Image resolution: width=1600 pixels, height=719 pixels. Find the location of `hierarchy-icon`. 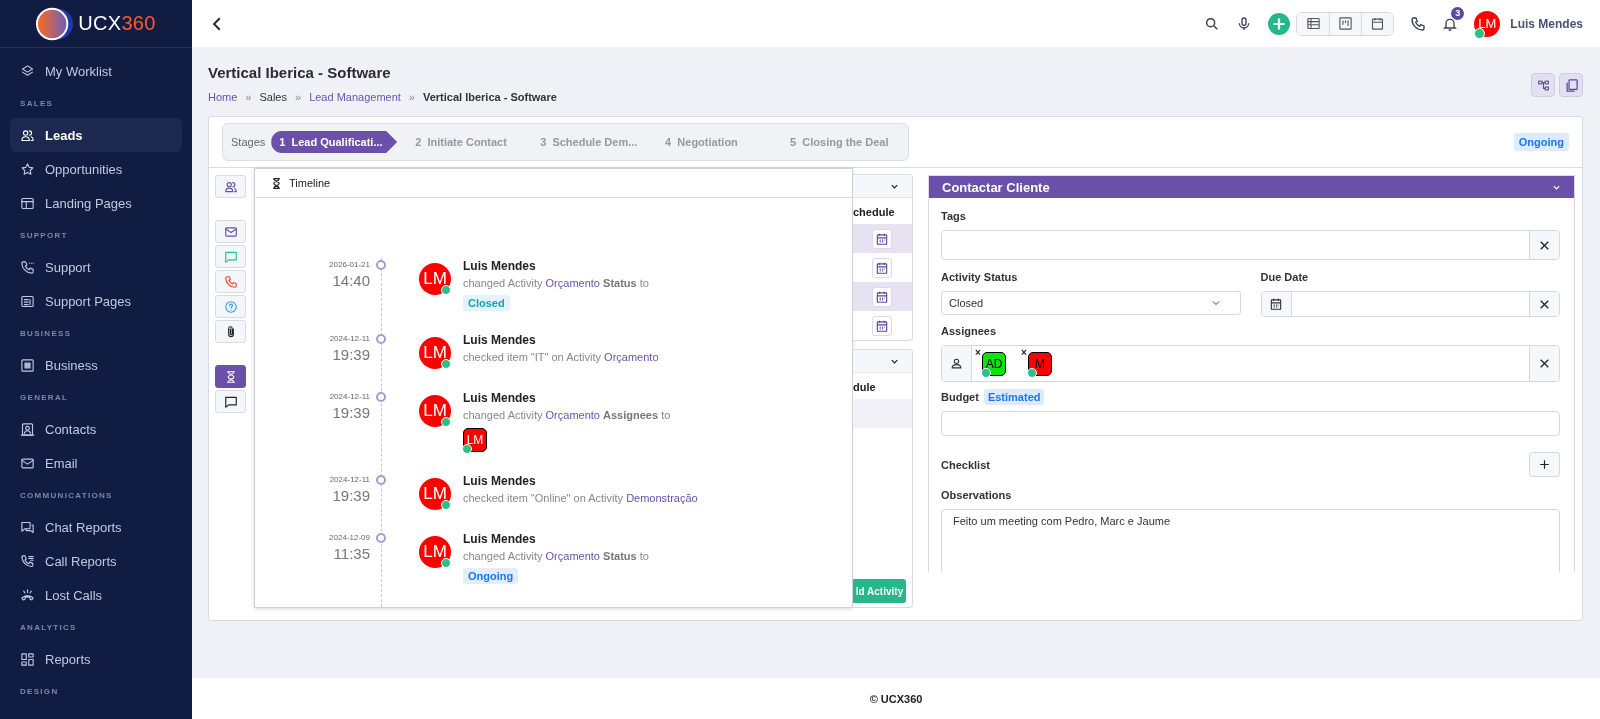

hierarchy-icon is located at coordinates (1543, 85).